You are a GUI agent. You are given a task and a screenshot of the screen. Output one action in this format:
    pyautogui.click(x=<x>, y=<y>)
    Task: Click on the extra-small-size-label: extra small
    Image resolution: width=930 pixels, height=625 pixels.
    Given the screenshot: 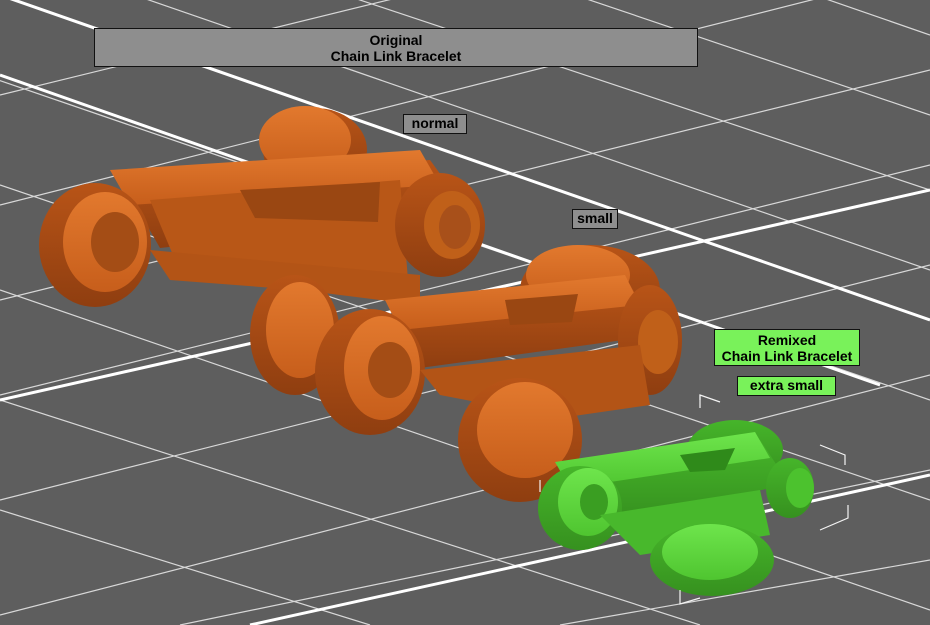 What is the action you would take?
    pyautogui.click(x=786, y=386)
    